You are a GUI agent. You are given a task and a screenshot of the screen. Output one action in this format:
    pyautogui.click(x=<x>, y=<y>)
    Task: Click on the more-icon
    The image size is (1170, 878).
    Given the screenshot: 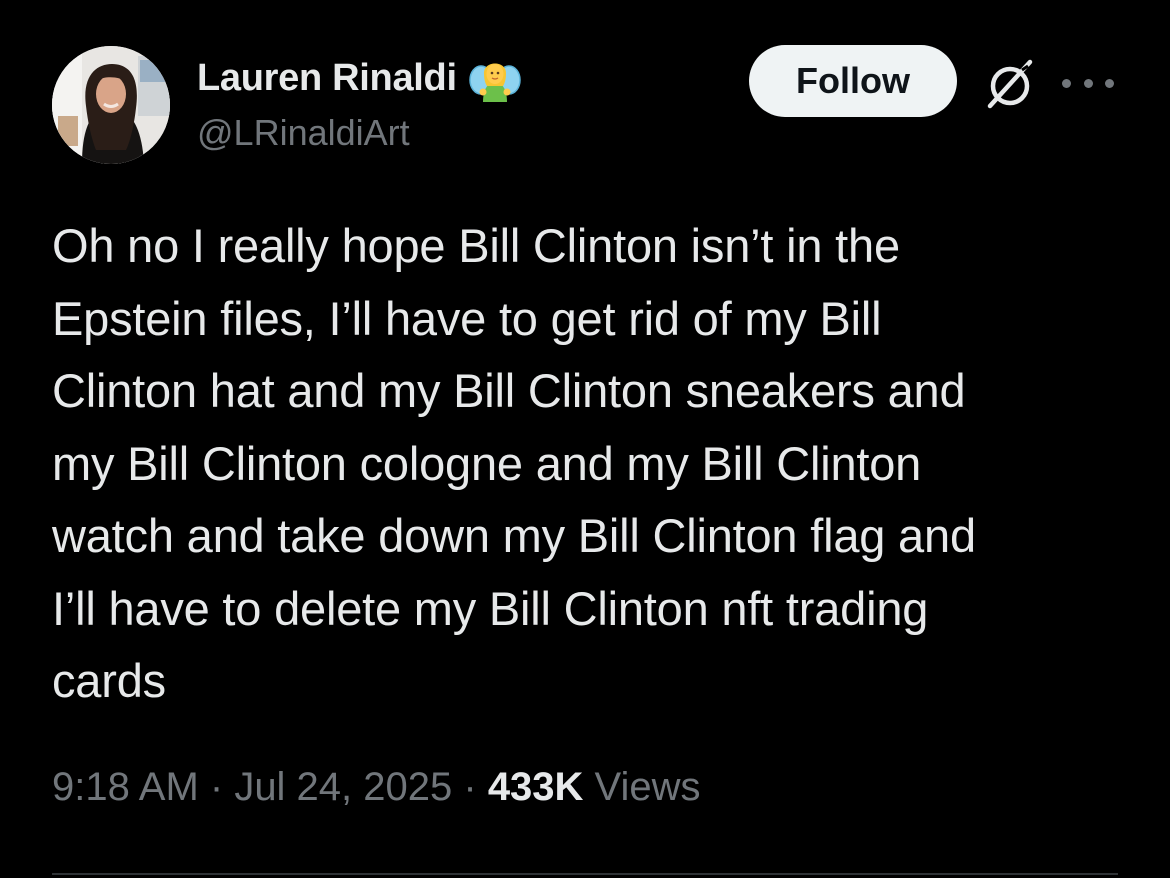 What is the action you would take?
    pyautogui.click(x=1088, y=83)
    